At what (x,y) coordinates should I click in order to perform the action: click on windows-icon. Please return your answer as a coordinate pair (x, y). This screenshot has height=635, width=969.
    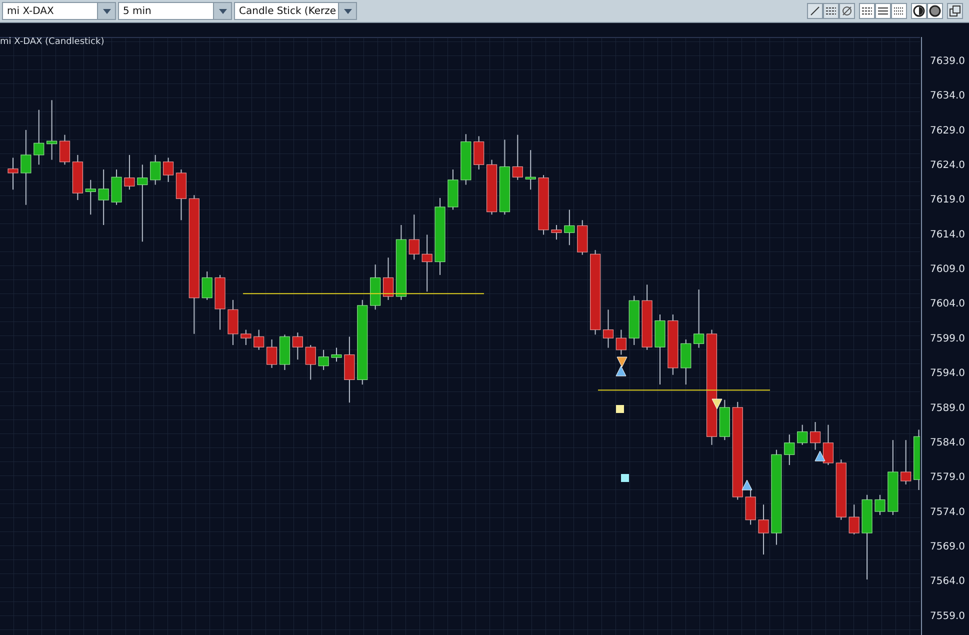
    Looking at the image, I should click on (955, 11).